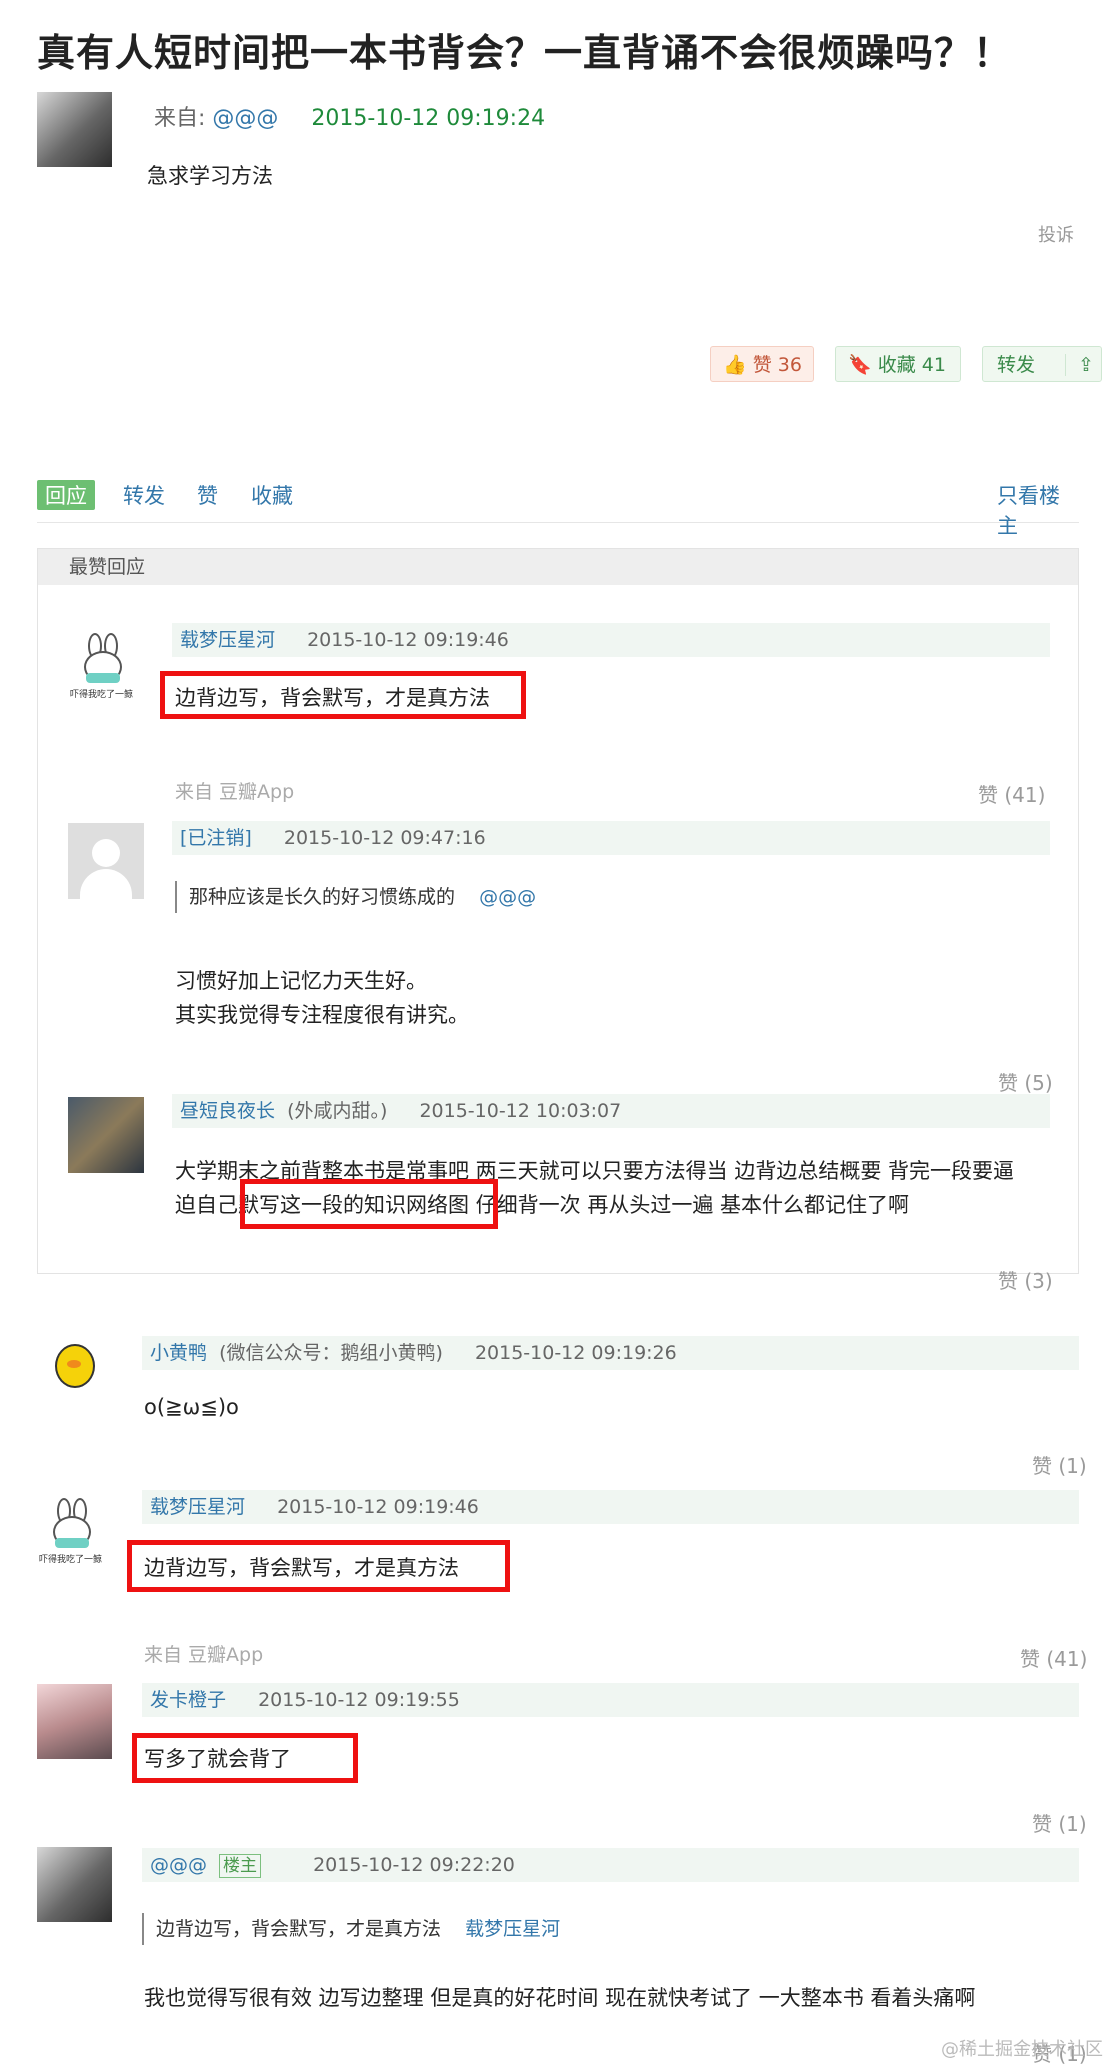 The image size is (1117, 2071). I want to click on comment-meta: 昼短良夜长 (外咸内甜。) 2015-10-12 10:03:07, so click(611, 1111).